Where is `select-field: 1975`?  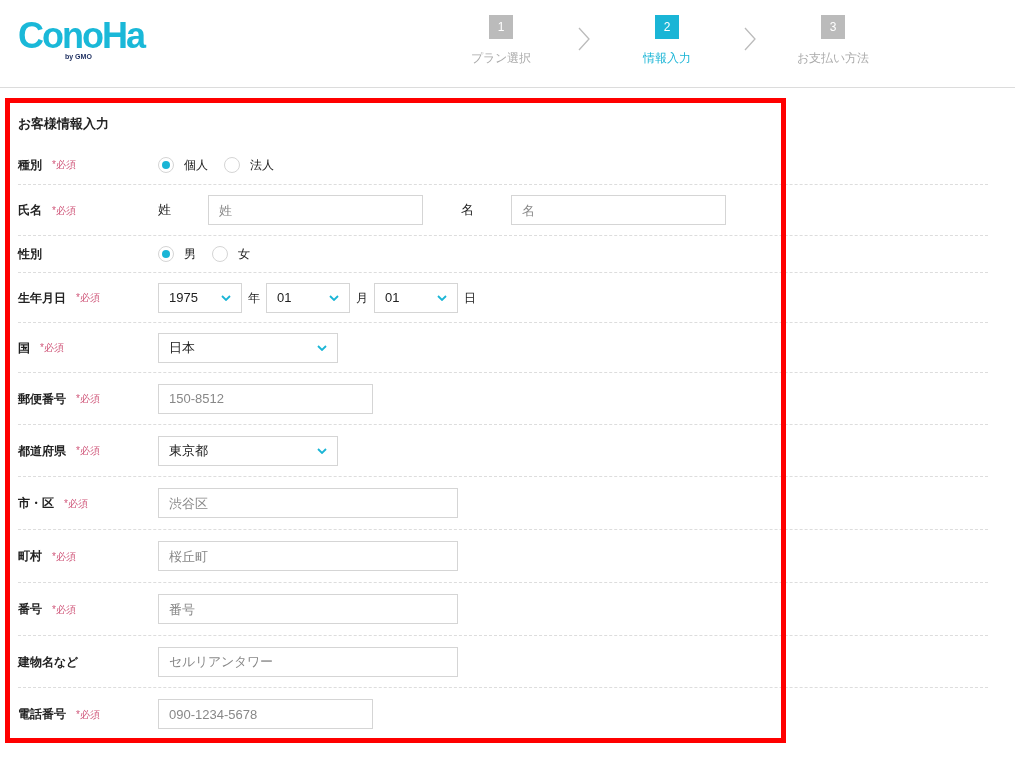
select-field: 1975 is located at coordinates (200, 297).